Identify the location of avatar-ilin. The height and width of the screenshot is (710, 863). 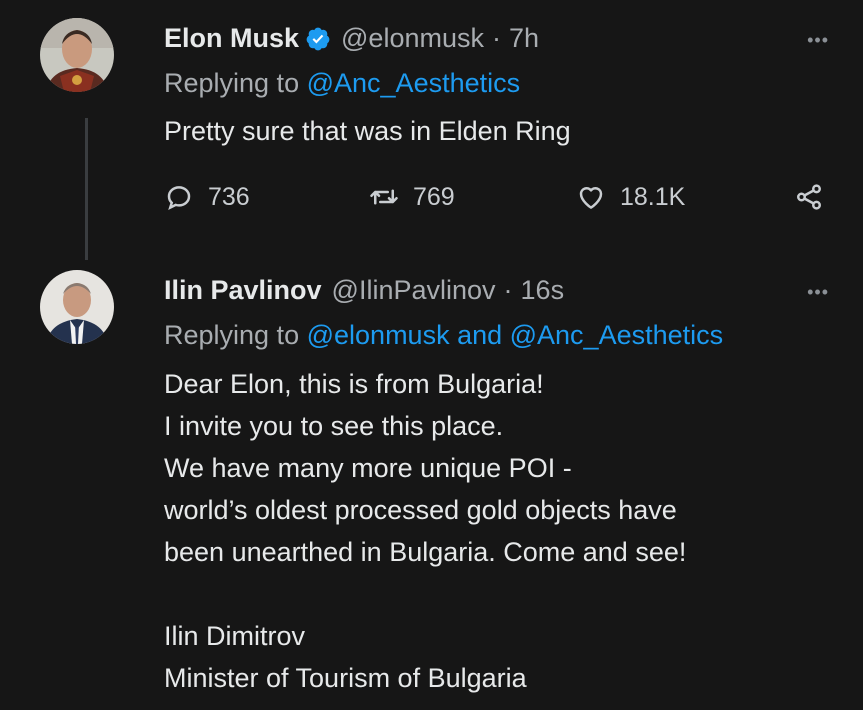
(77, 307).